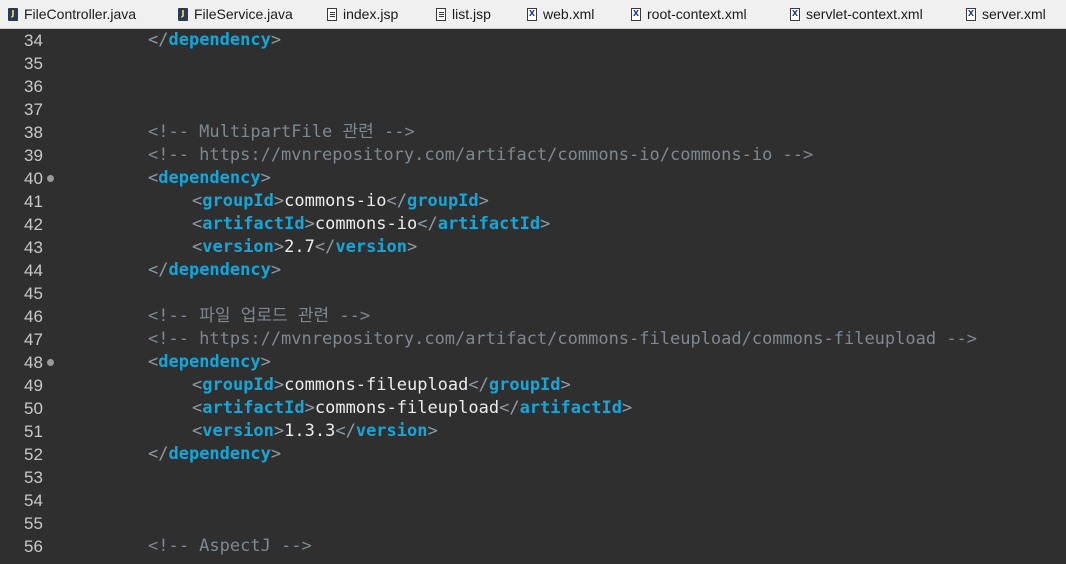  Describe the element at coordinates (376, 385) in the screenshot. I see `tag-value: commons-fileupload` at that location.